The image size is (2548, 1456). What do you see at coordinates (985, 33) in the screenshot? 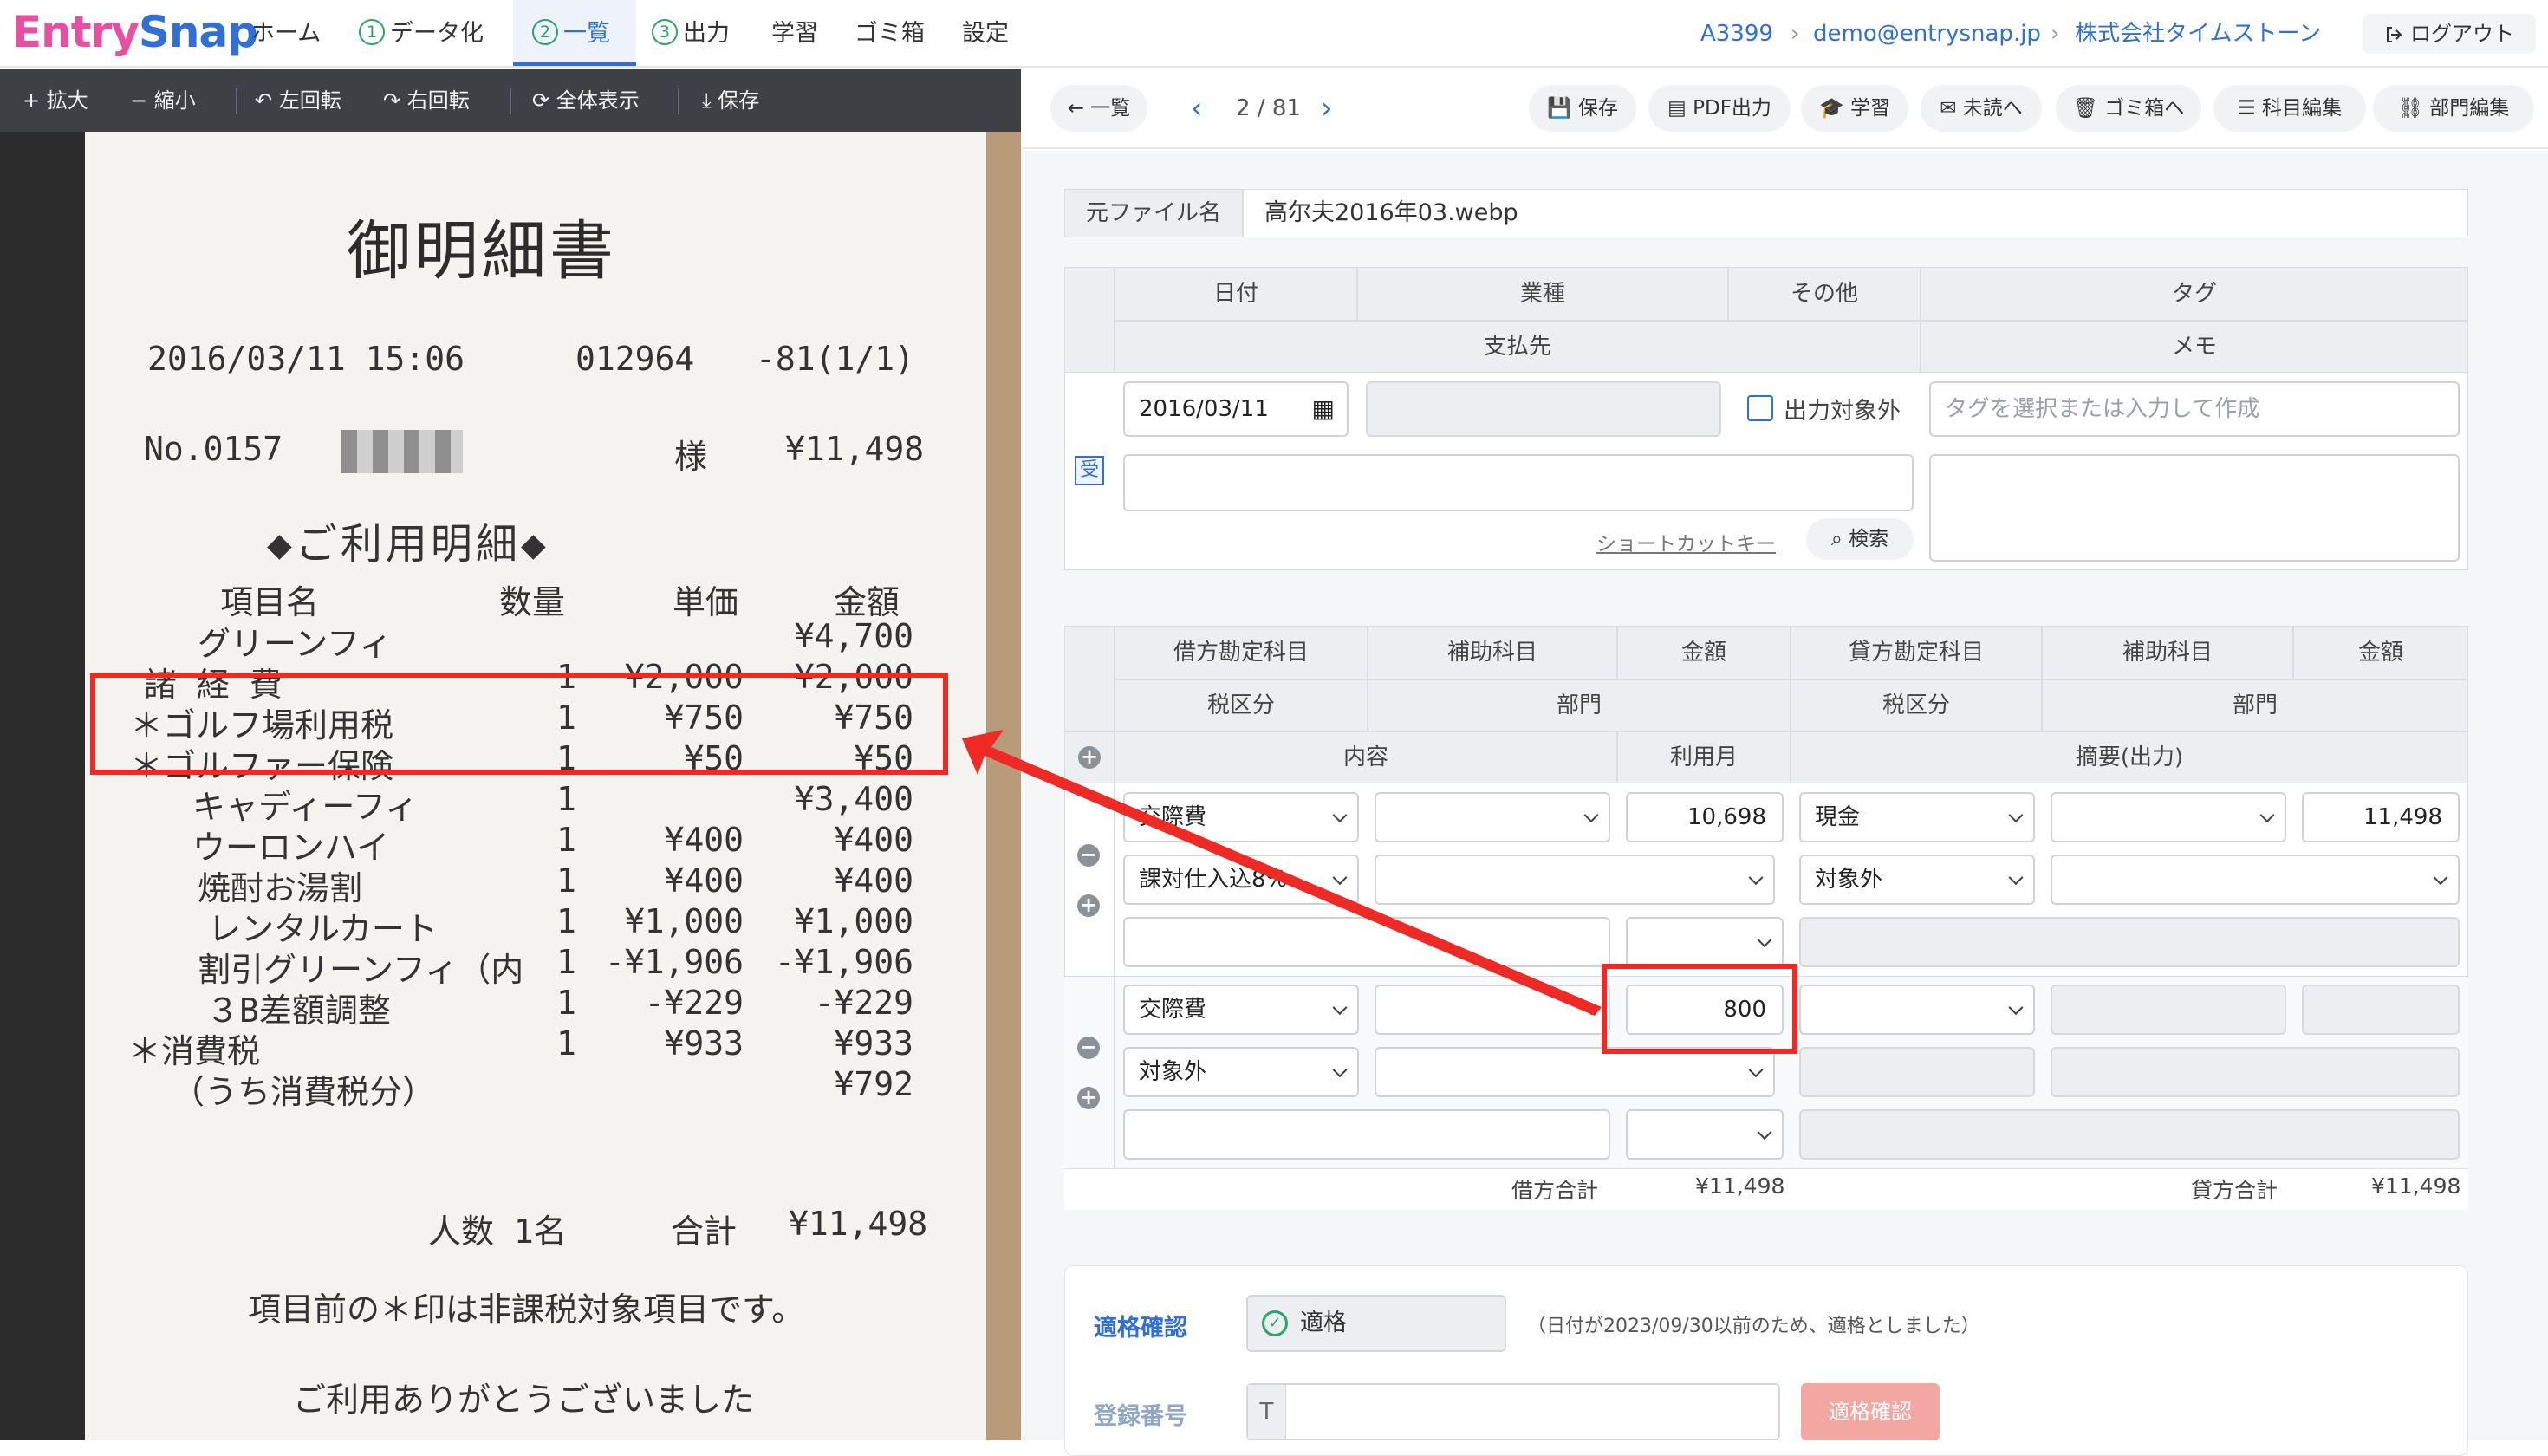
I see `nav-settings: 設定` at bounding box center [985, 33].